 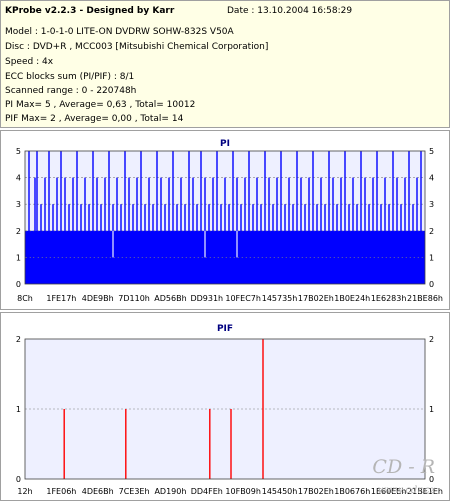 I want to click on x-tick-label: 7D110h, so click(x=134, y=298).